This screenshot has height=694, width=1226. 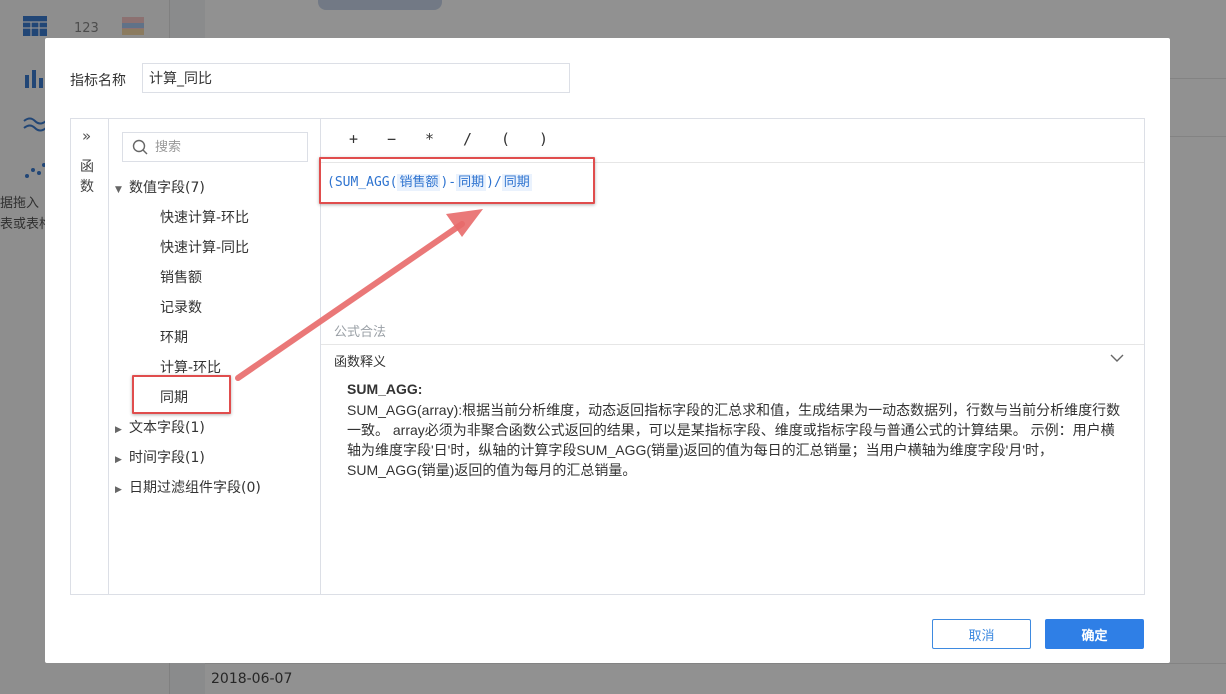 I want to click on tree-group-text: ▶ 文本字段(1), so click(x=160, y=427).